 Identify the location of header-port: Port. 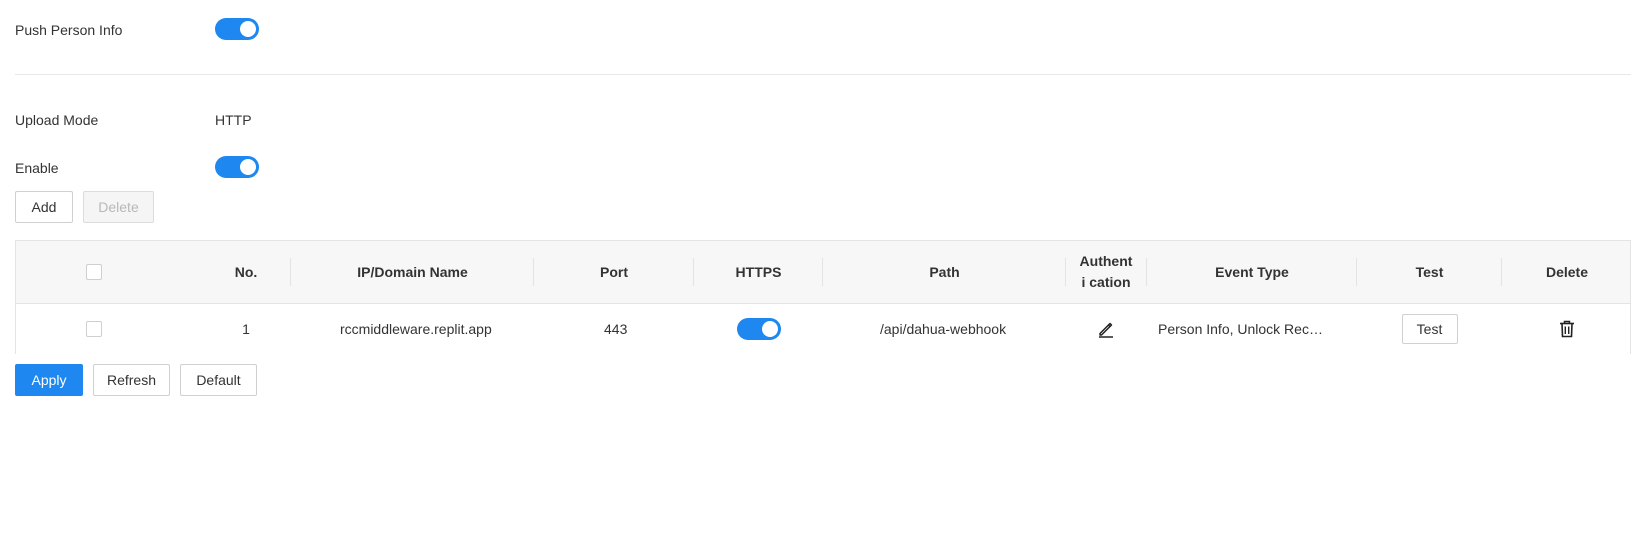
(614, 271).